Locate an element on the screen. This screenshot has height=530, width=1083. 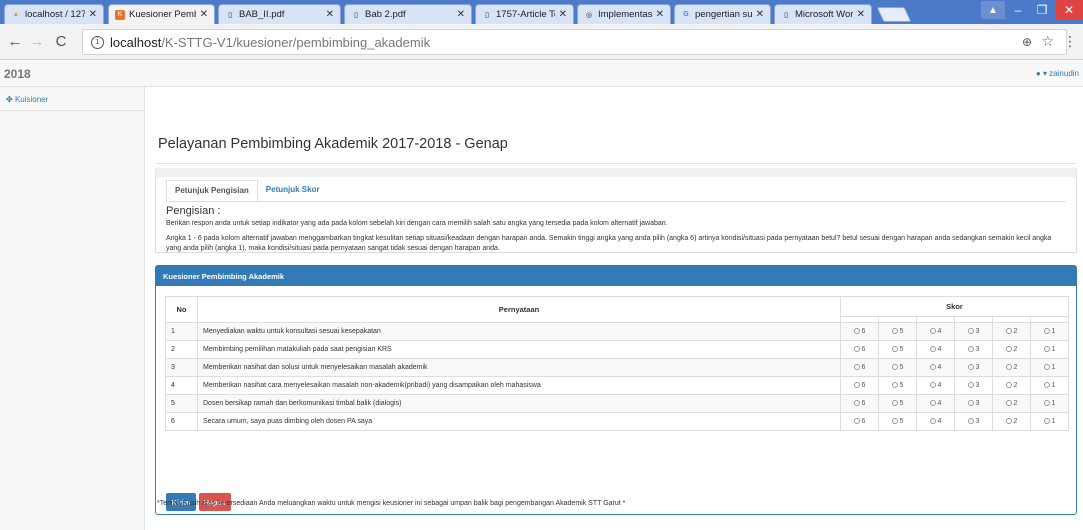
browser-tab: ▯ Bab 2.pdf ✕ is located at coordinates (408, 14).